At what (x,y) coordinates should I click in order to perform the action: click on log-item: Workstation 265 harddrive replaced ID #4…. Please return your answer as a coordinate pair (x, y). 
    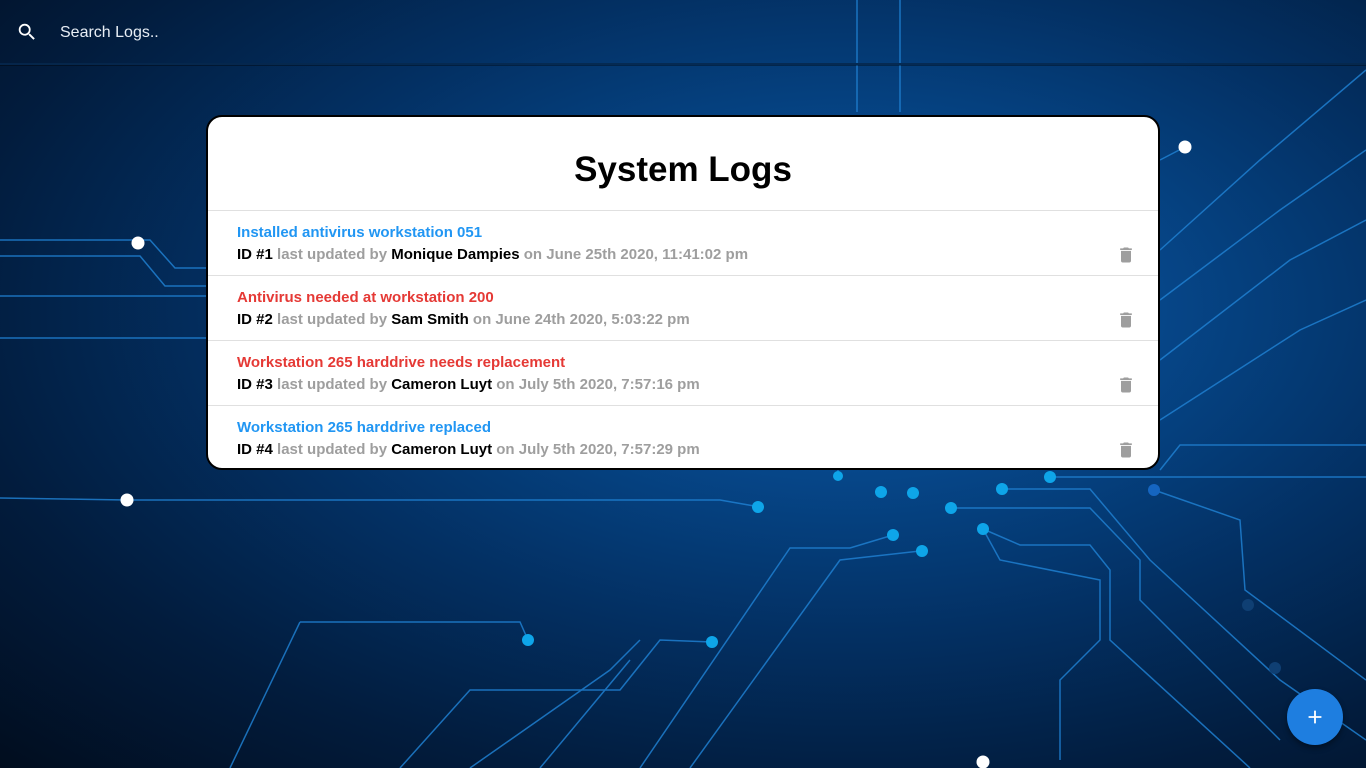
    Looking at the image, I should click on (683, 437).